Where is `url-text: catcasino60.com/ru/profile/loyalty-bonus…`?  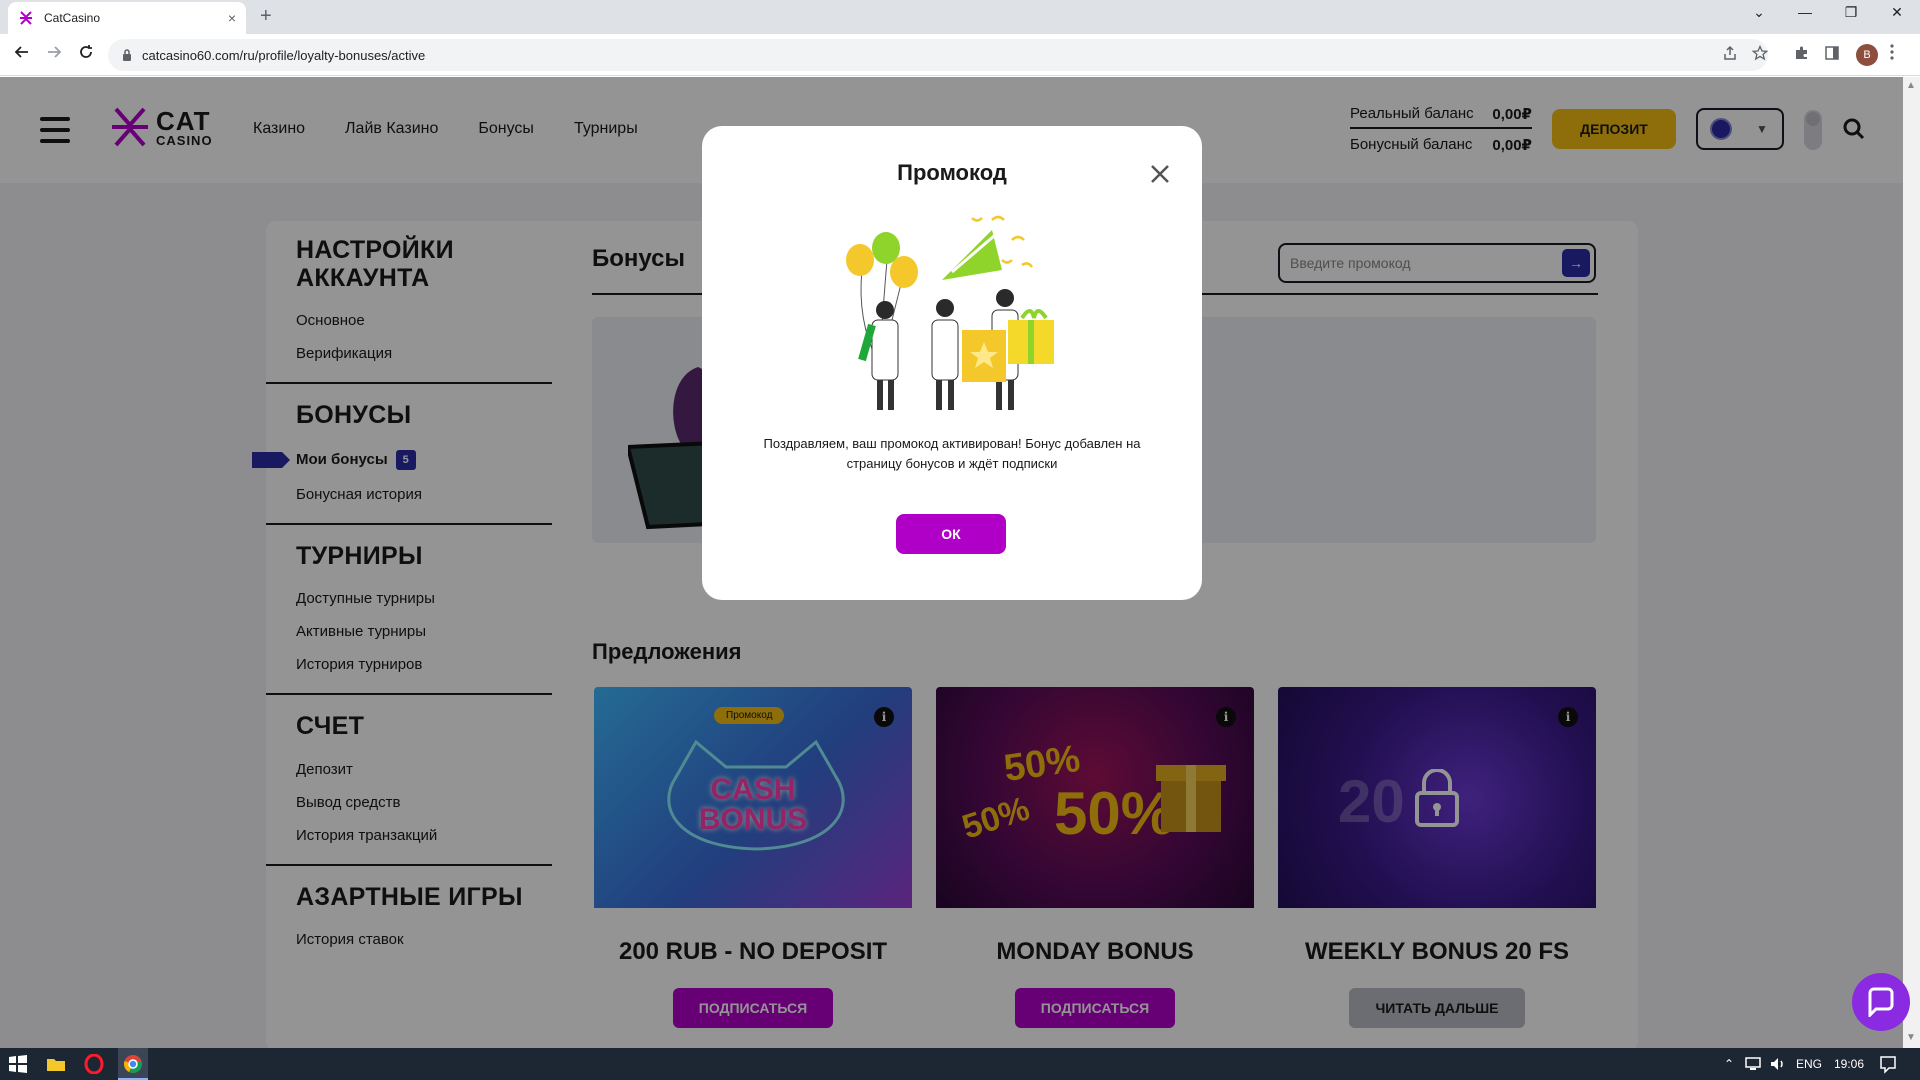
url-text: catcasino60.com/ru/profile/loyalty-bonus… is located at coordinates (284, 55).